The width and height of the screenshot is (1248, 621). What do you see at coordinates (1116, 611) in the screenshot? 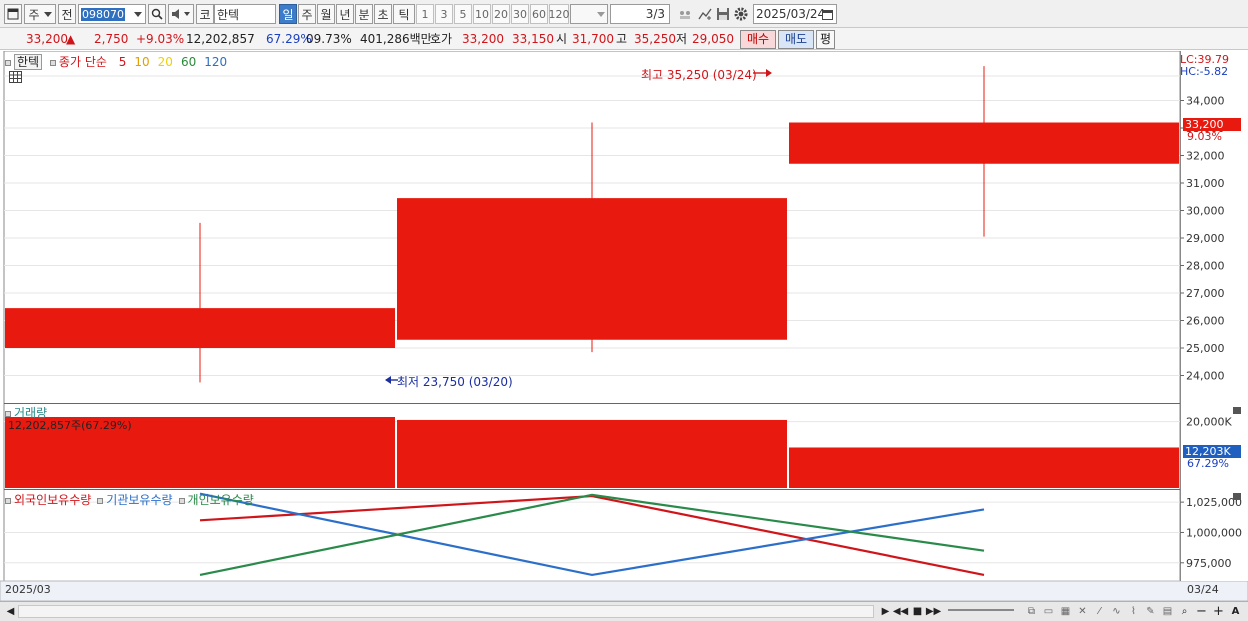
I see `wave-icon: ∿` at bounding box center [1116, 611].